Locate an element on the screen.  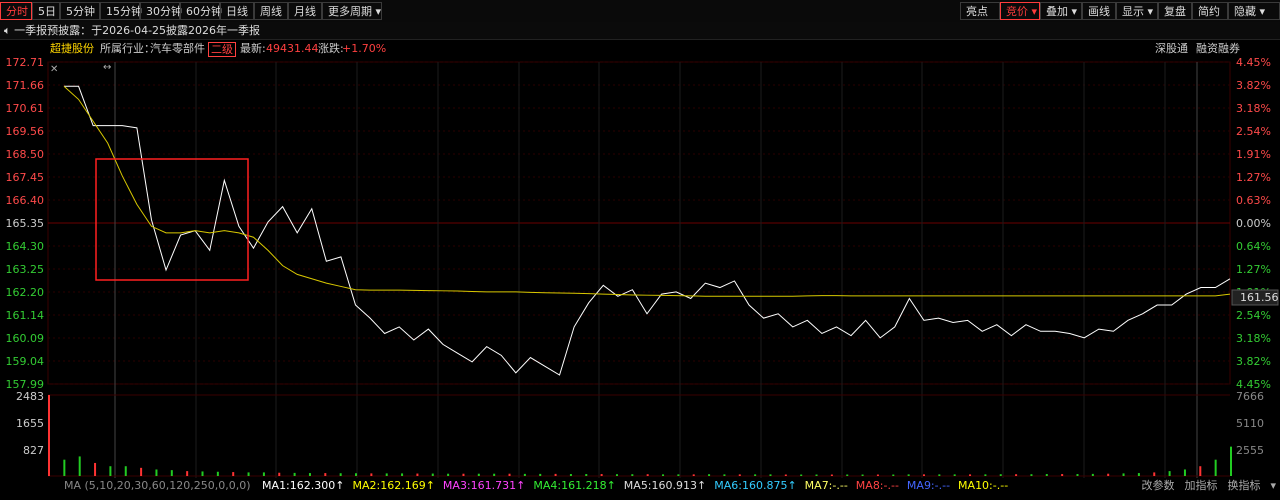
period-tab-0: 分时 is located at coordinates (16, 11).